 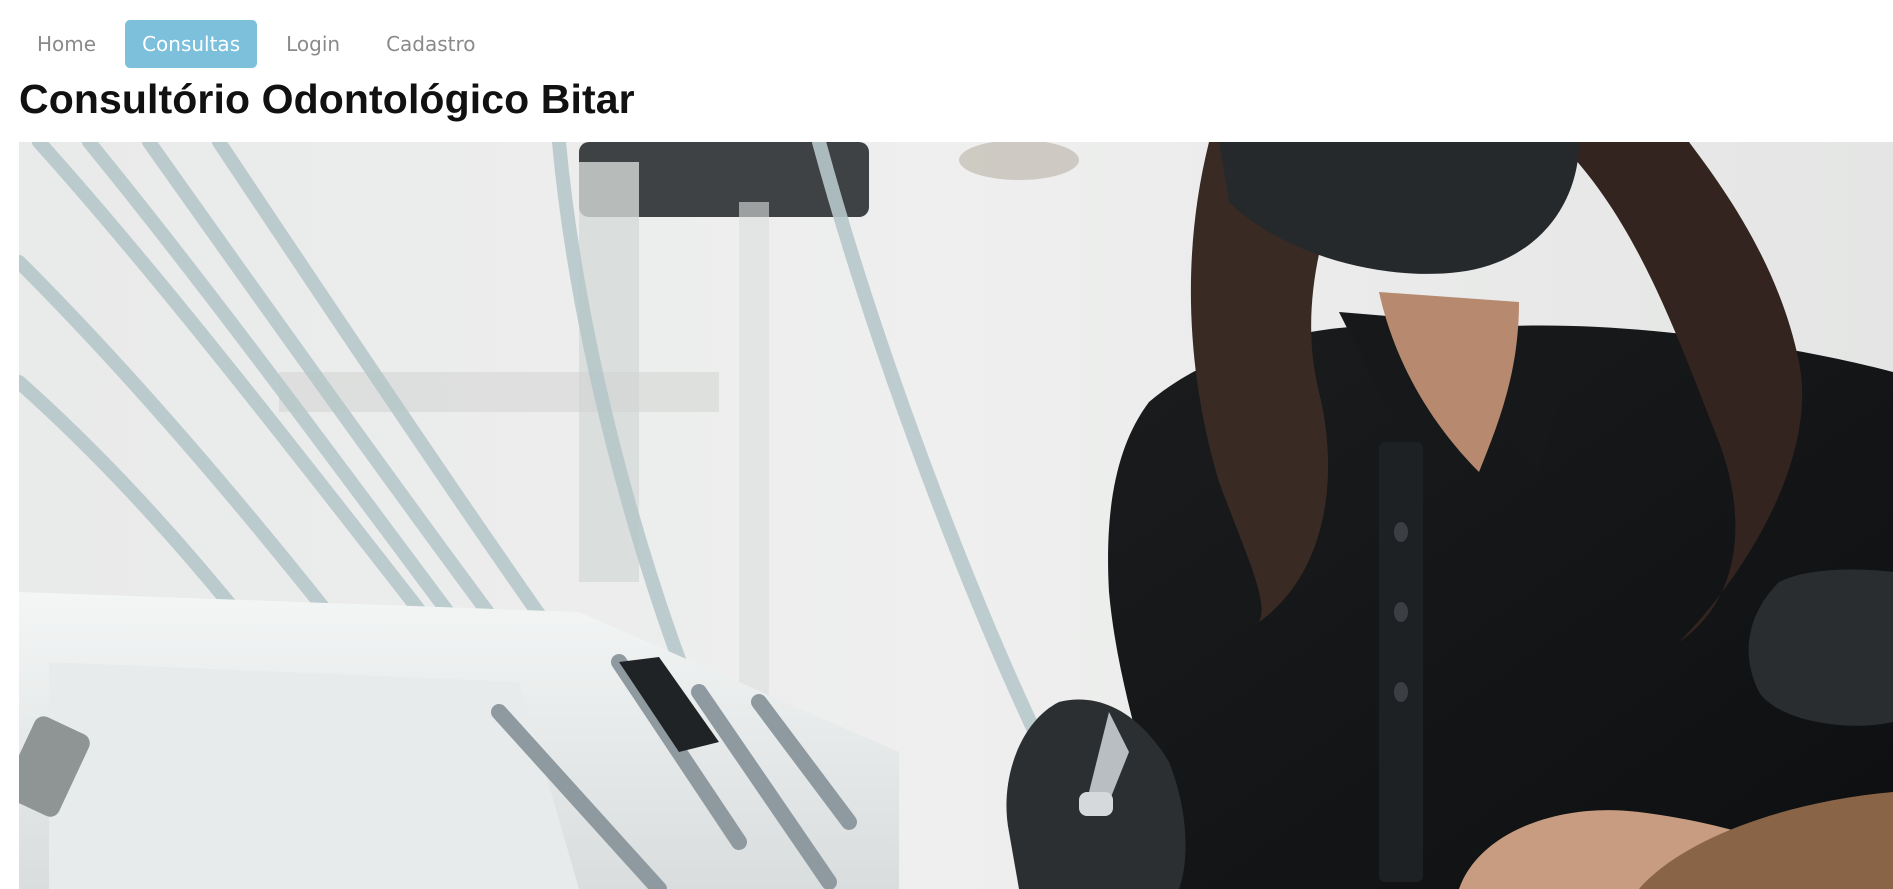 What do you see at coordinates (191, 44) in the screenshot?
I see `nav-consultas-link: Consultas` at bounding box center [191, 44].